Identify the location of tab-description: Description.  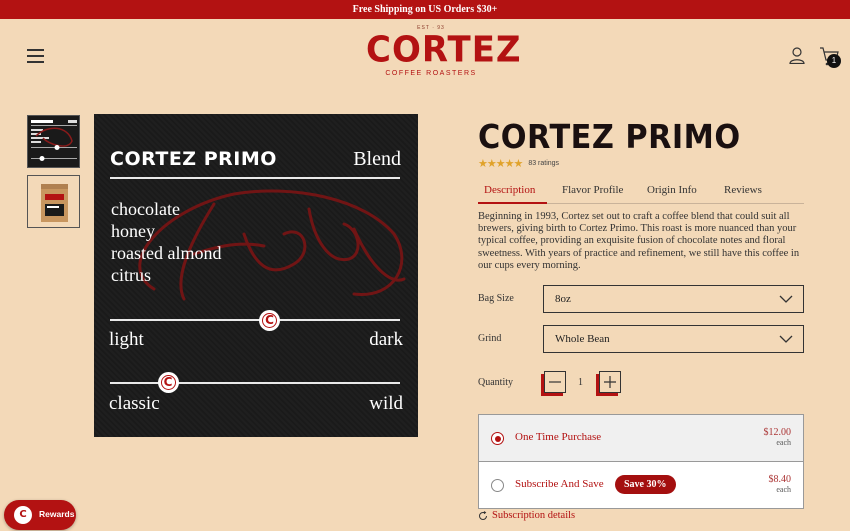
(509, 190).